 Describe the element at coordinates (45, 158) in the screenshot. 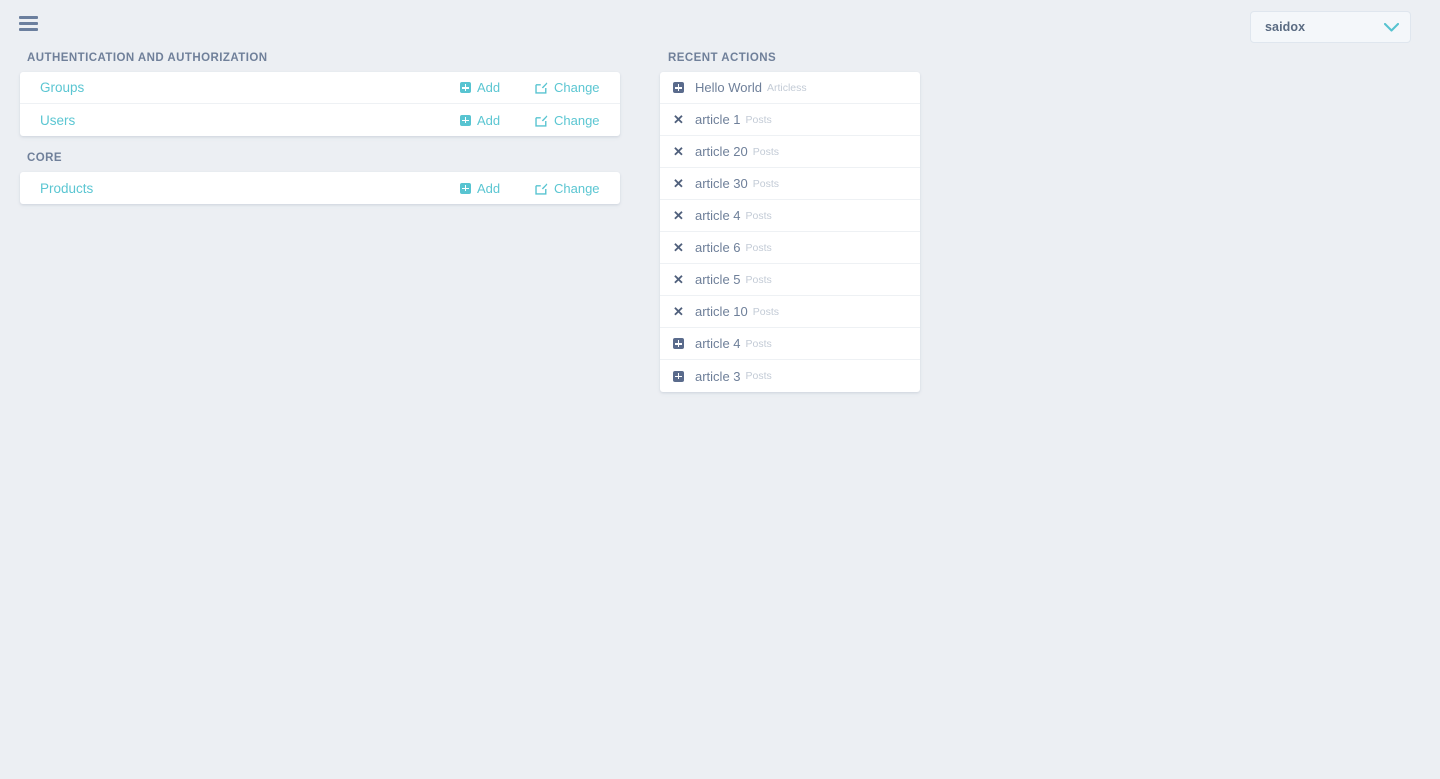

I see `app-section-title: CORE` at that location.